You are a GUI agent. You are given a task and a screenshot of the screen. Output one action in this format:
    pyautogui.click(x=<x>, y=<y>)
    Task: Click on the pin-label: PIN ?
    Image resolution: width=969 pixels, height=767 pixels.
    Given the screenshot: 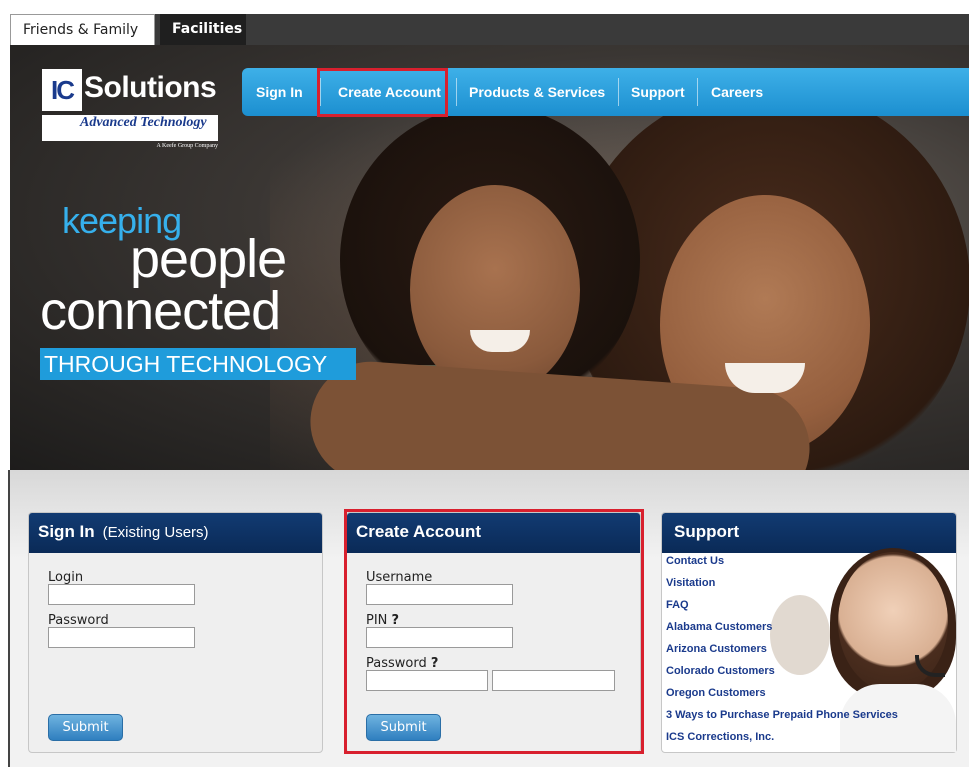 What is the action you would take?
    pyautogui.click(x=382, y=620)
    